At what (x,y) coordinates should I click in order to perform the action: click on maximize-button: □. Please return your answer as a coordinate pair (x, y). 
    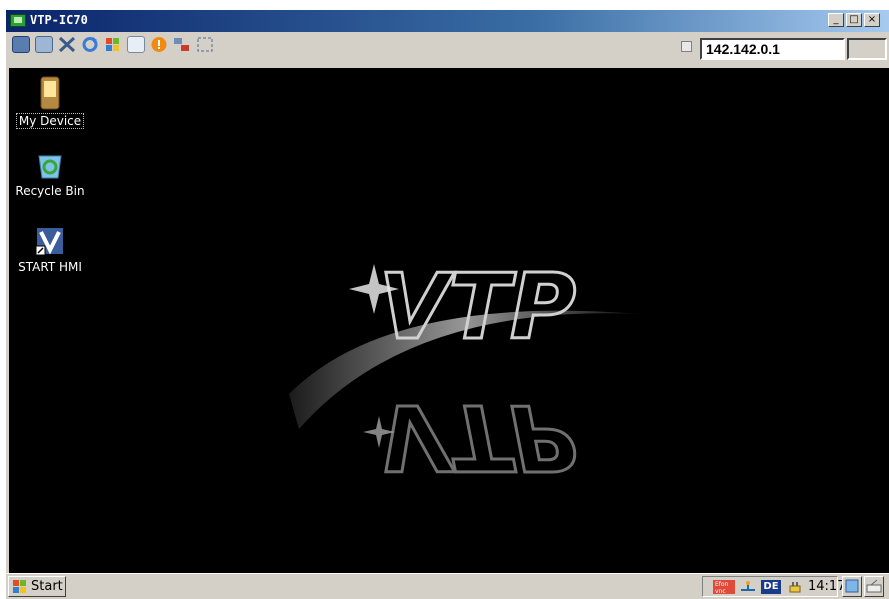
    Looking at the image, I should click on (854, 20).